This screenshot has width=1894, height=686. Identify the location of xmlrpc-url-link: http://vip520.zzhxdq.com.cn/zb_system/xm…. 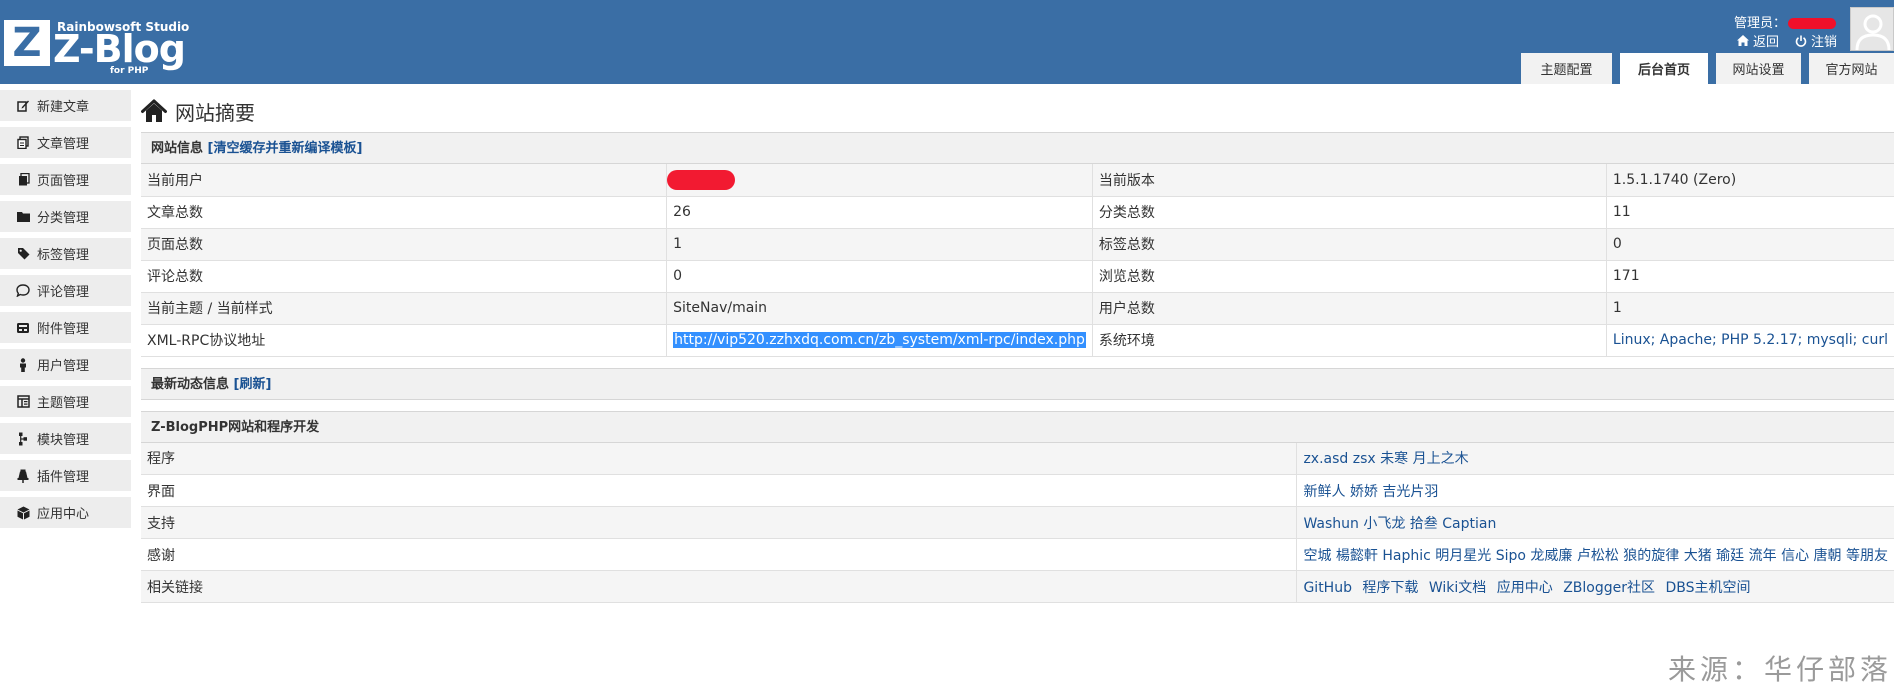
(879, 340).